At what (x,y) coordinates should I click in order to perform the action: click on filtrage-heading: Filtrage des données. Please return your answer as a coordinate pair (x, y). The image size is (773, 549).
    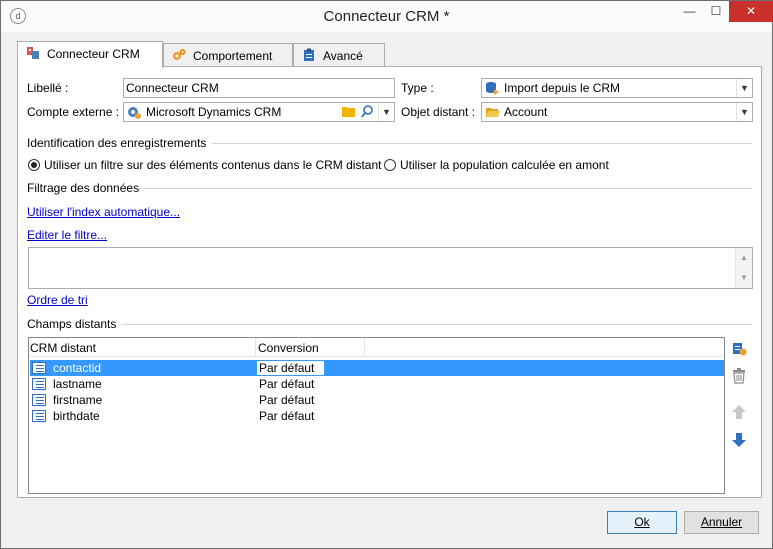
    Looking at the image, I should click on (83, 188).